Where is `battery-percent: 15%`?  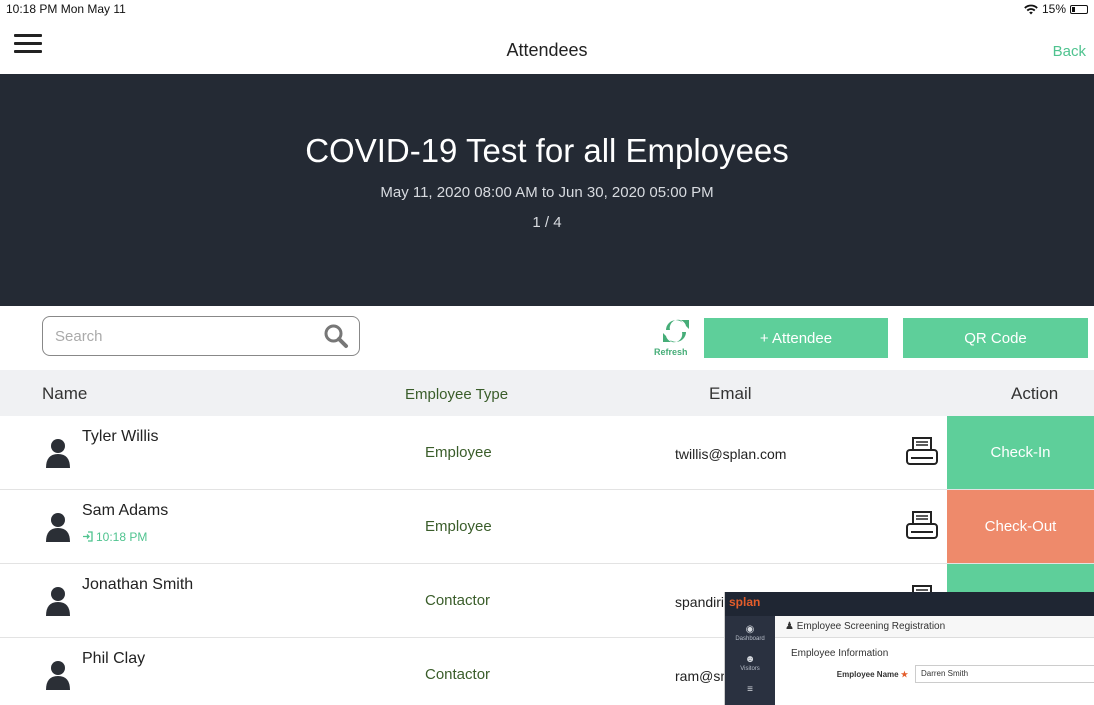
battery-percent: 15% is located at coordinates (1053, 9).